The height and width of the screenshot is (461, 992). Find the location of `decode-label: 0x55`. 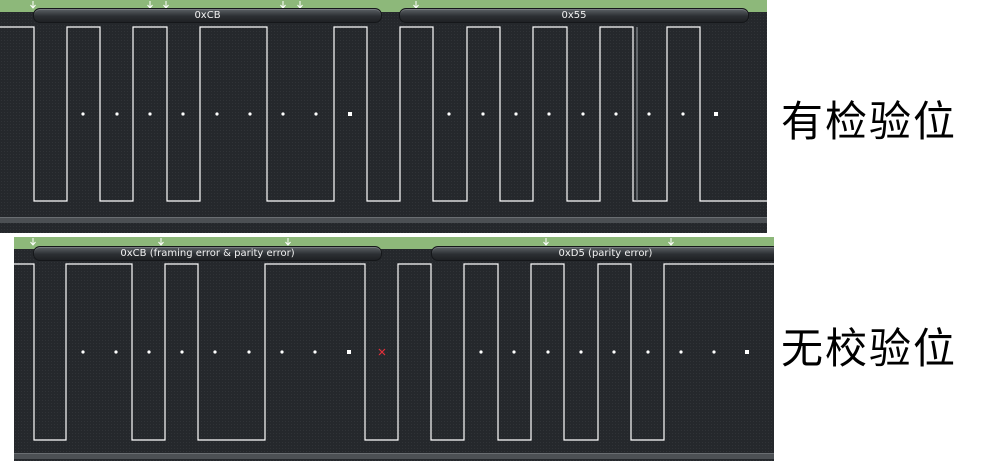

decode-label: 0x55 is located at coordinates (574, 15).